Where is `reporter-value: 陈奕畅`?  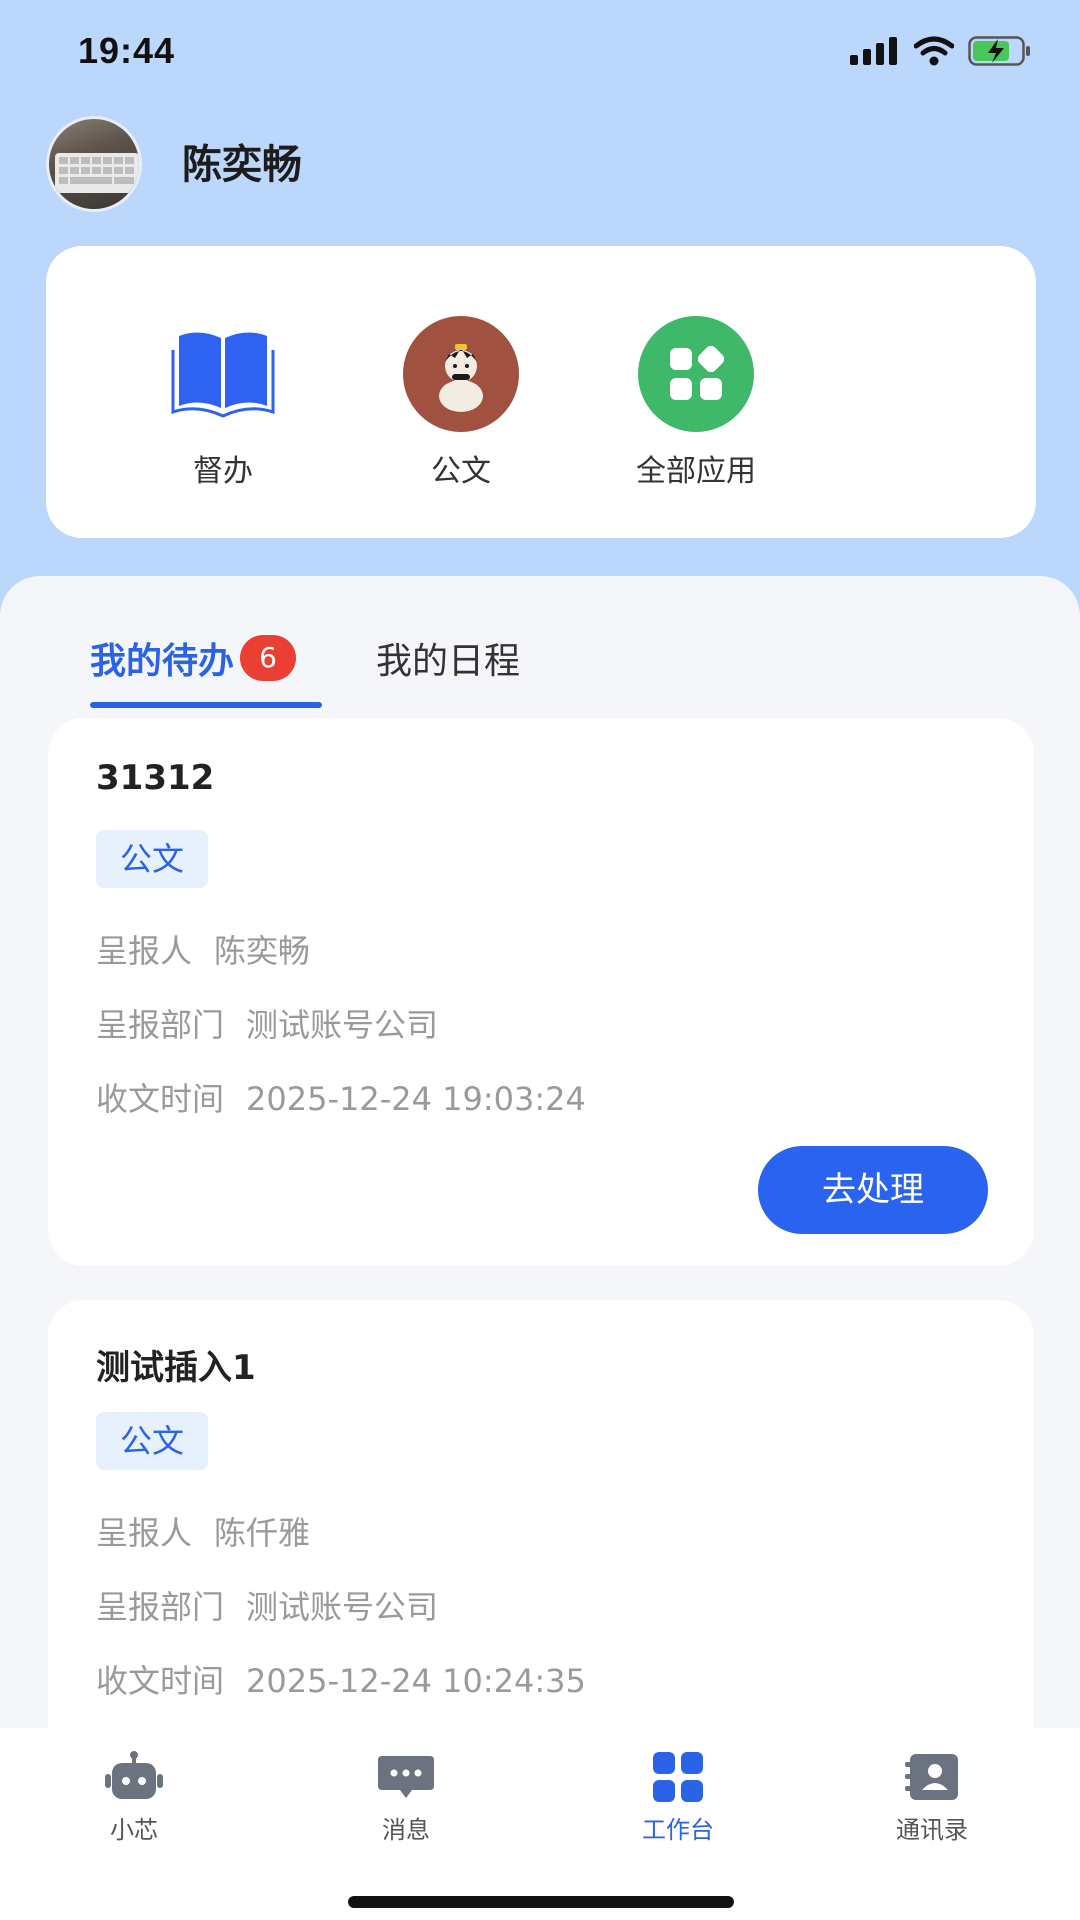 reporter-value: 陈奕畅 is located at coordinates (262, 951).